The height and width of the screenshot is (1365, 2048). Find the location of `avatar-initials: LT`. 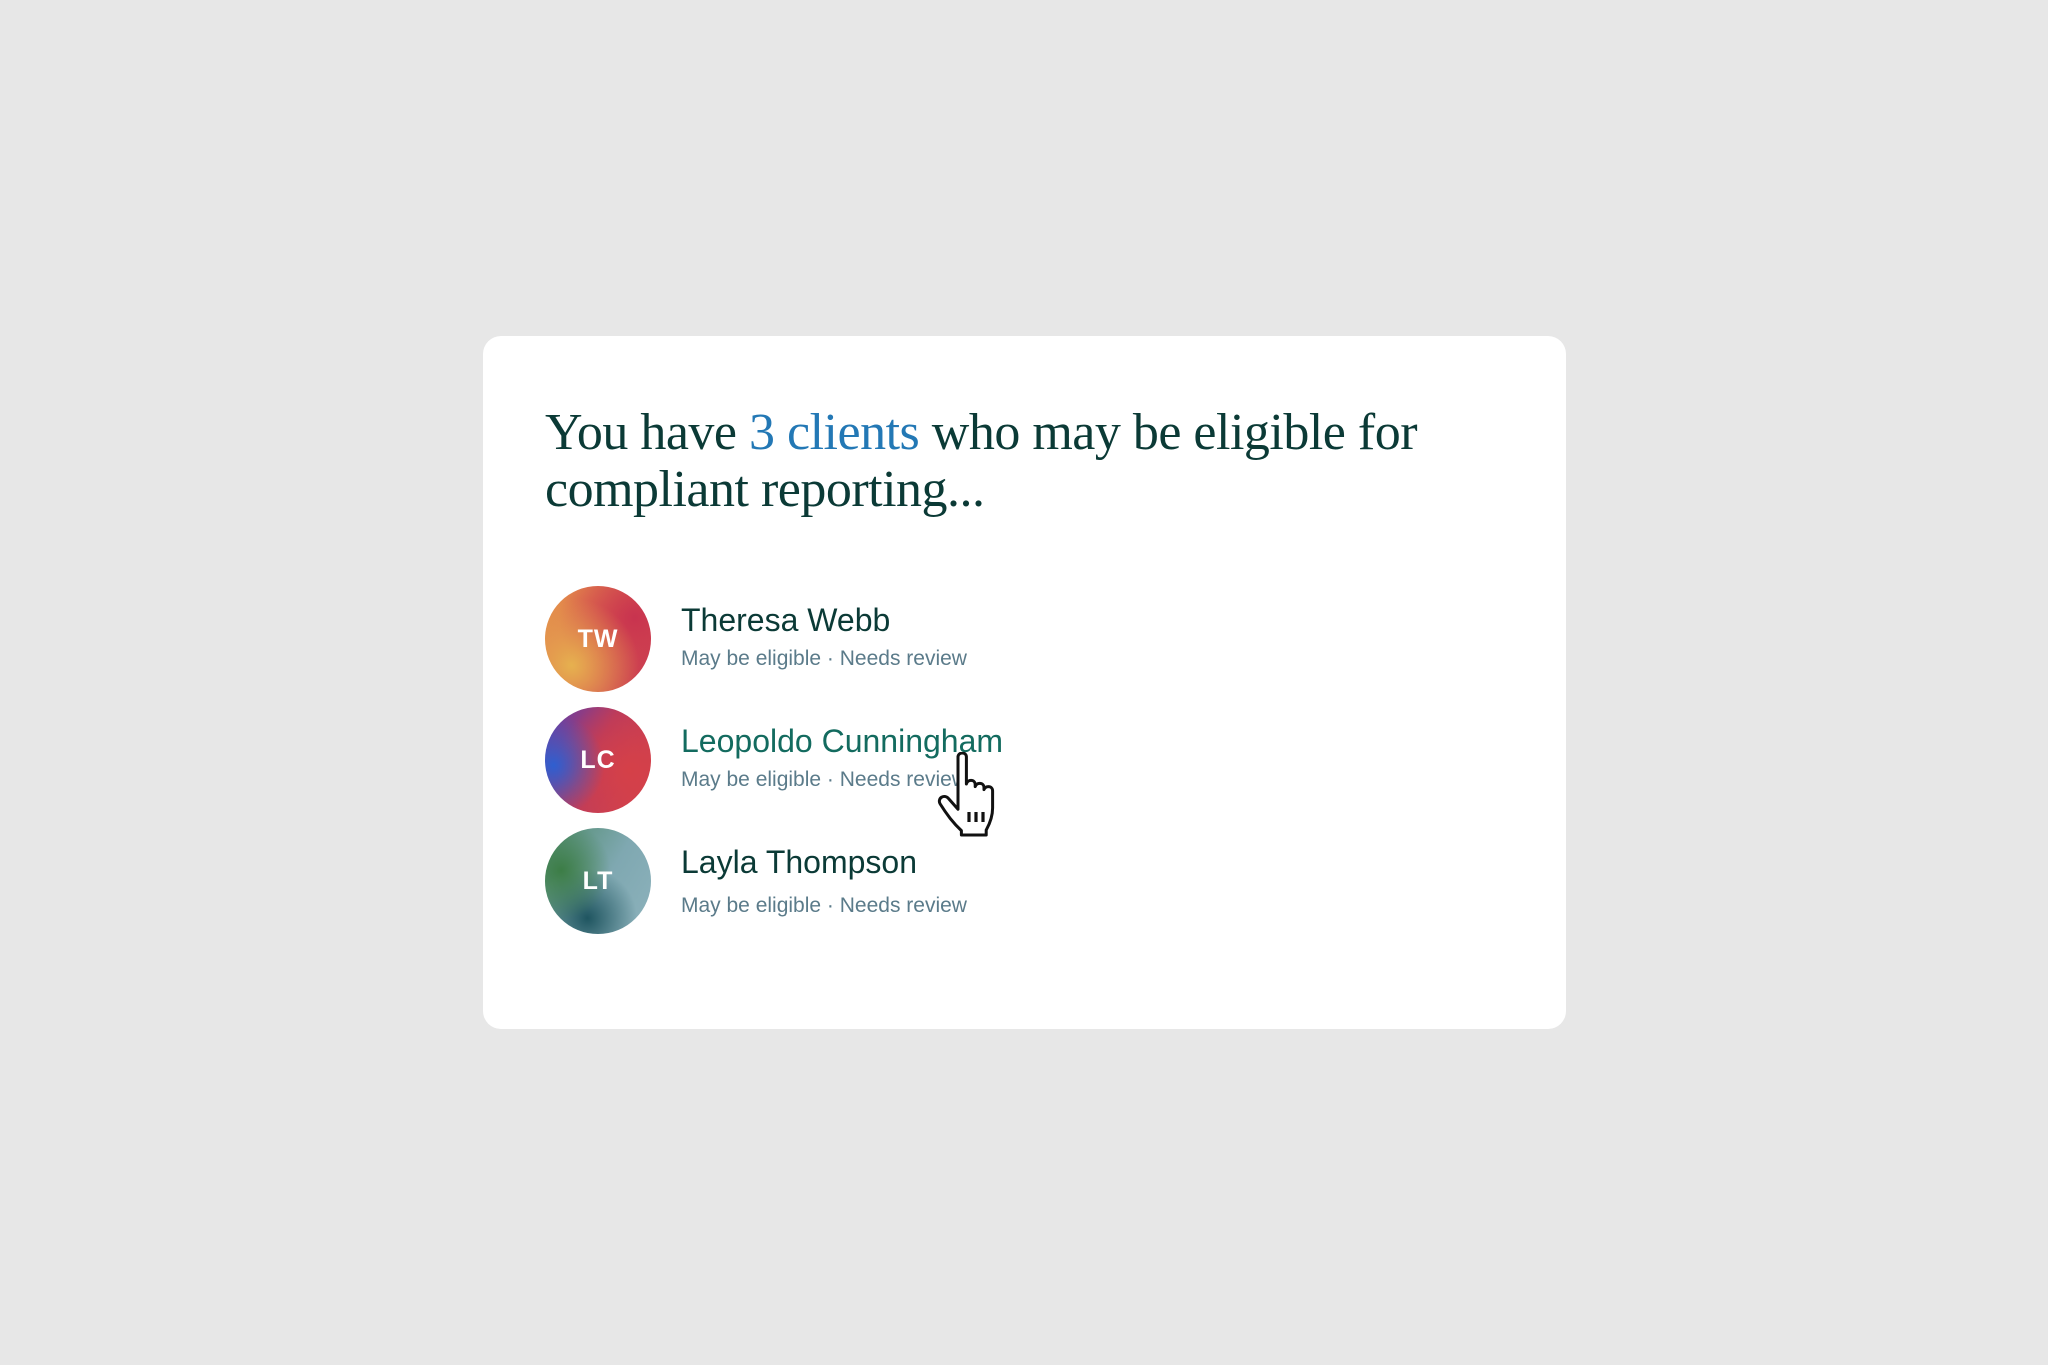

avatar-initials: LT is located at coordinates (598, 880).